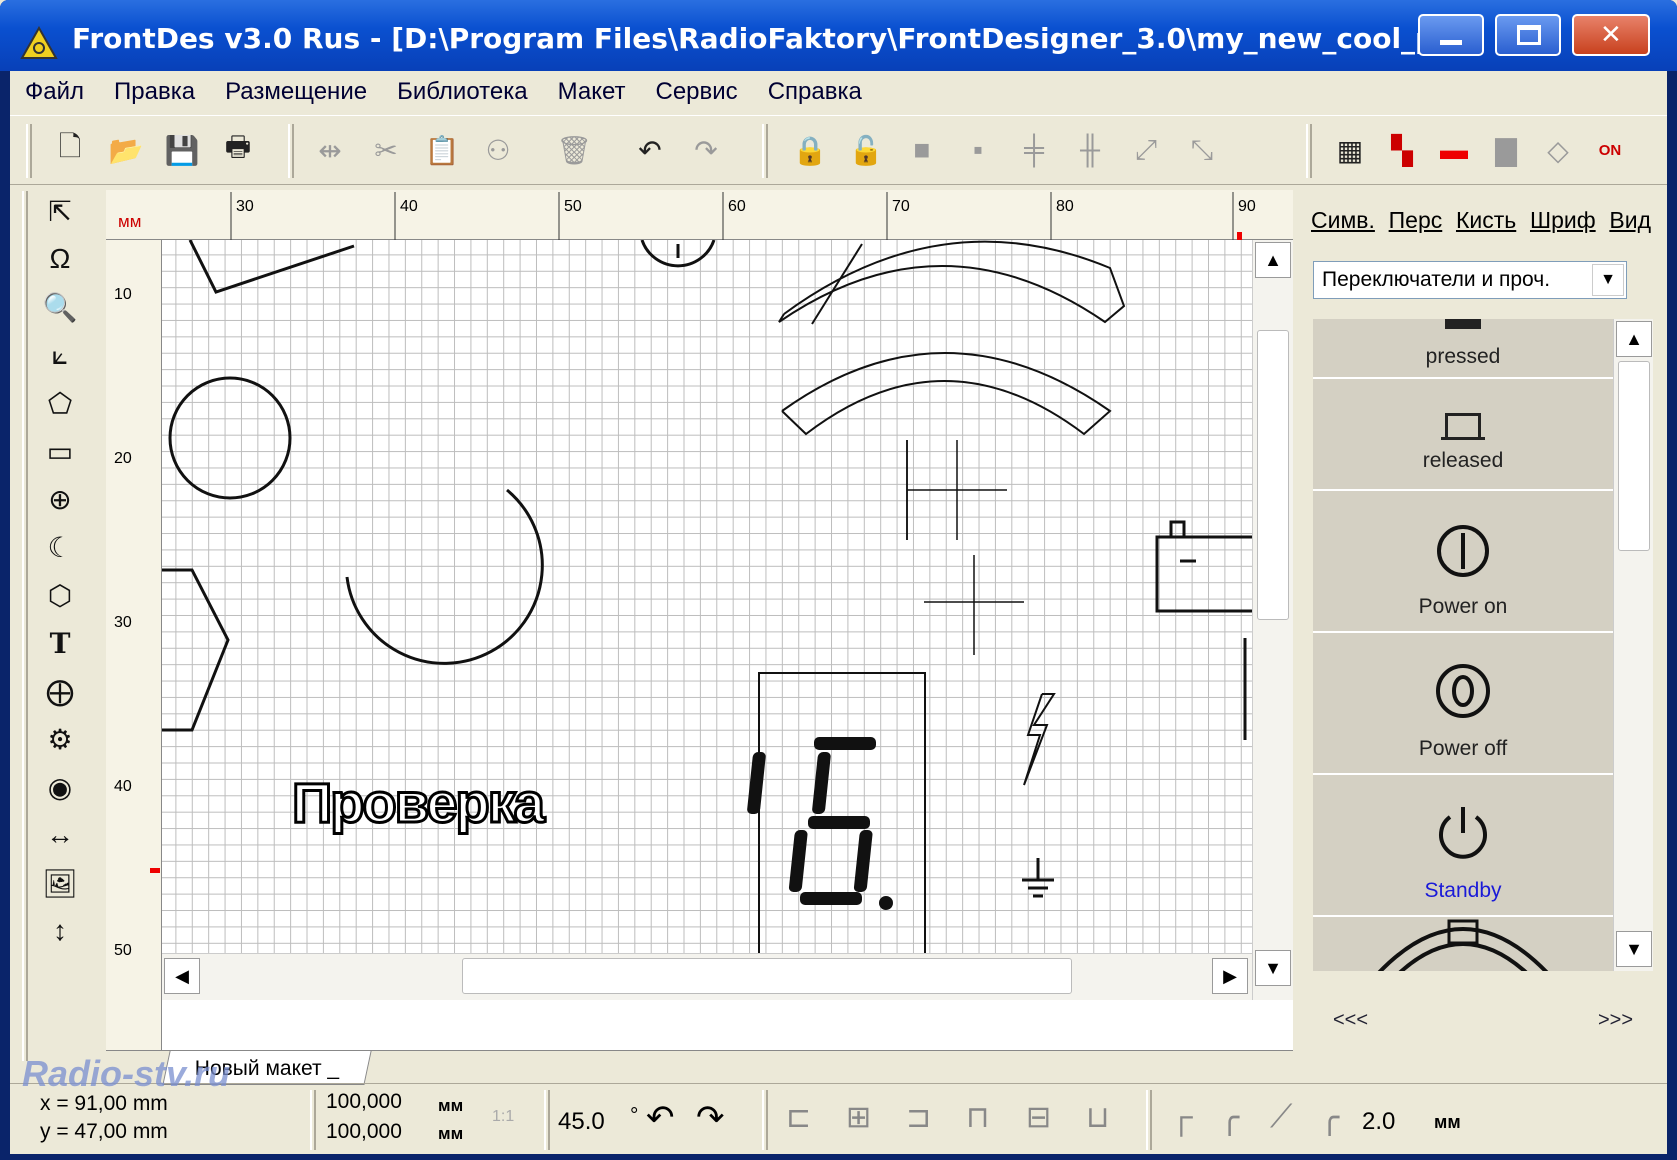 Image resolution: width=1677 pixels, height=1160 pixels. What do you see at coordinates (1350, 1020) in the screenshot?
I see `prev-page-button: <<<` at bounding box center [1350, 1020].